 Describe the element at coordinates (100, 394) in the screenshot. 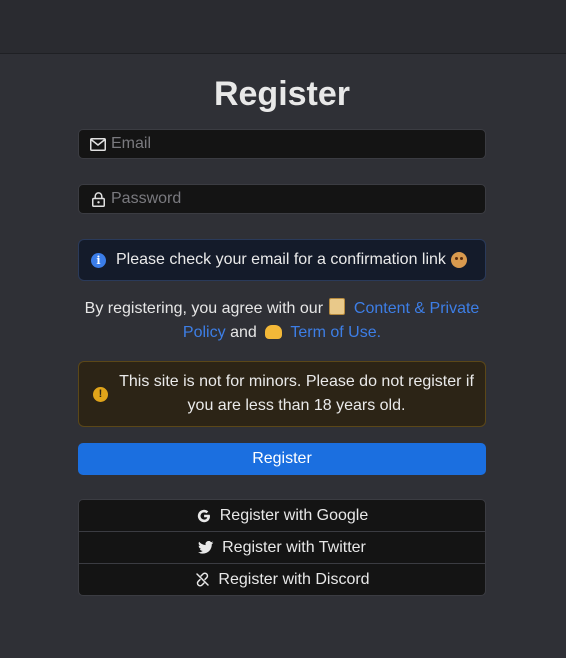

I see `warning-icon: !` at that location.